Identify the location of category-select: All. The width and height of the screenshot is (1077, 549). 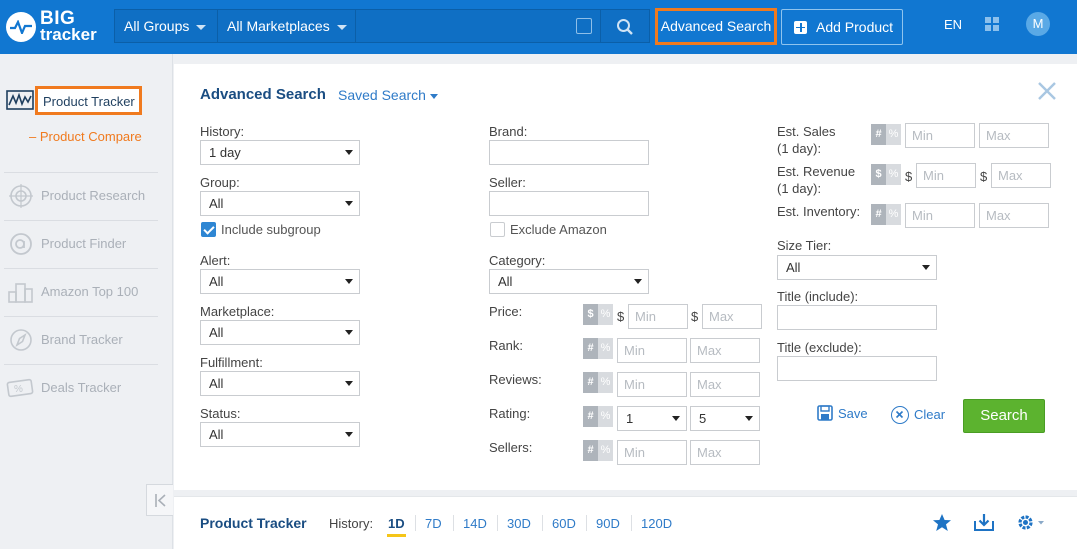
(569, 281).